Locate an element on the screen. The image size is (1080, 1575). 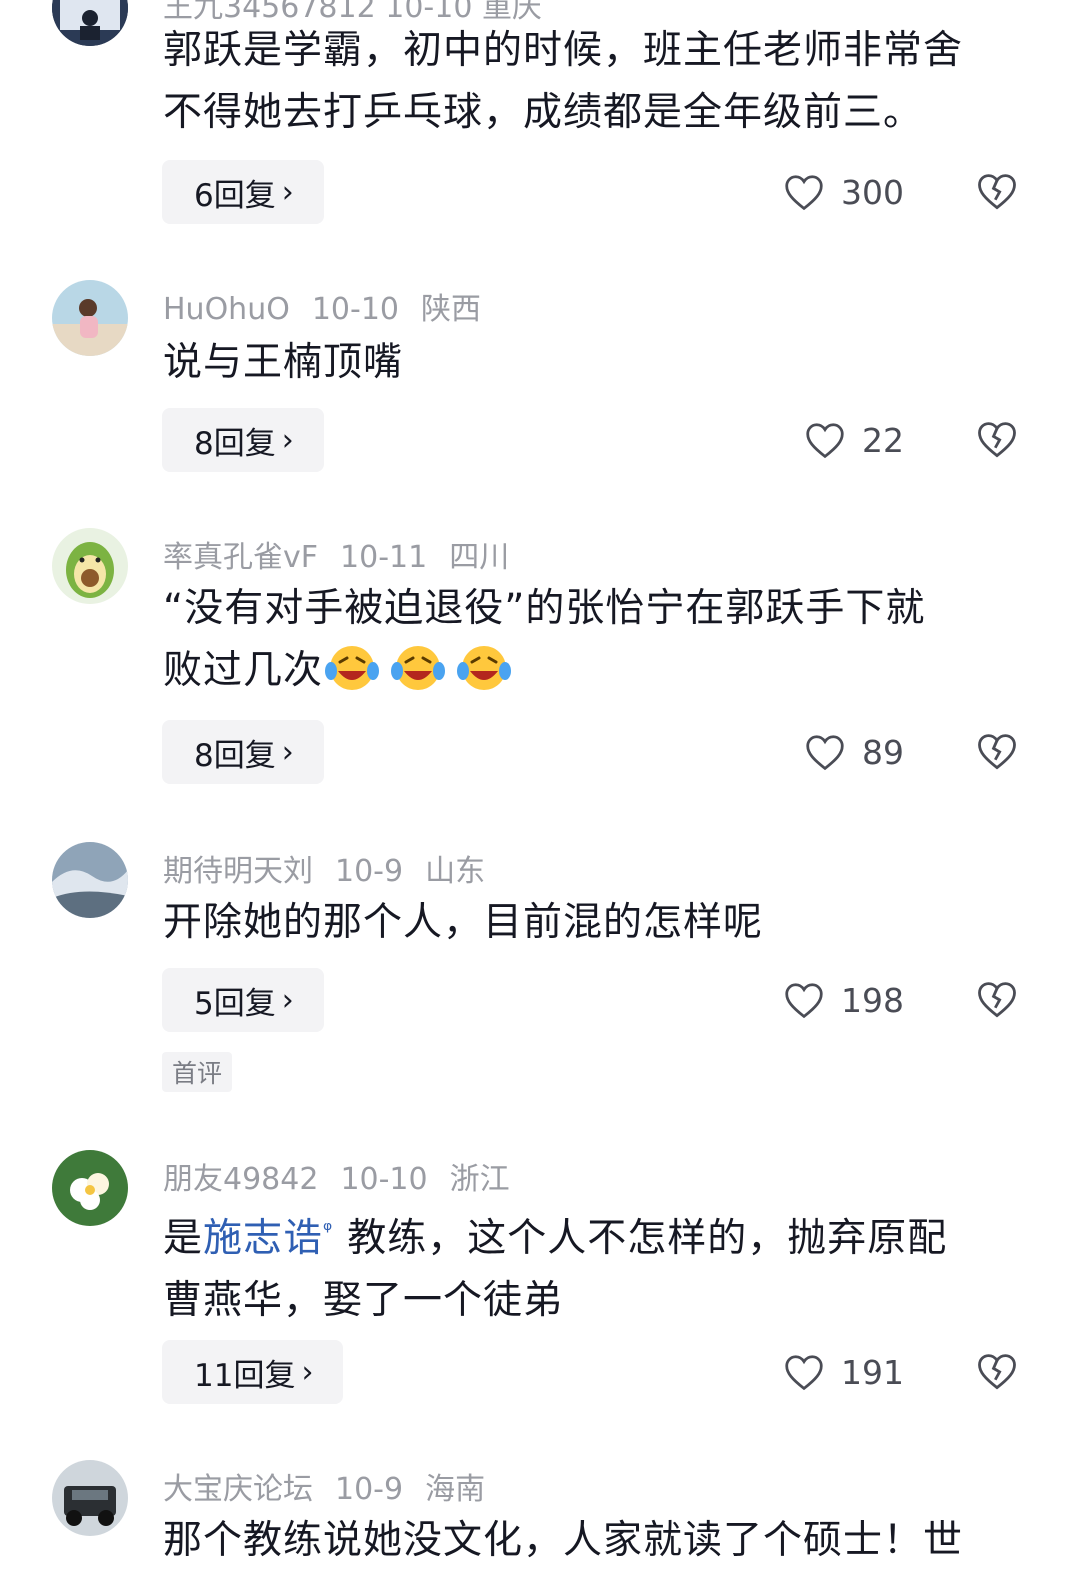
like-count: 300 is located at coordinates (872, 192).